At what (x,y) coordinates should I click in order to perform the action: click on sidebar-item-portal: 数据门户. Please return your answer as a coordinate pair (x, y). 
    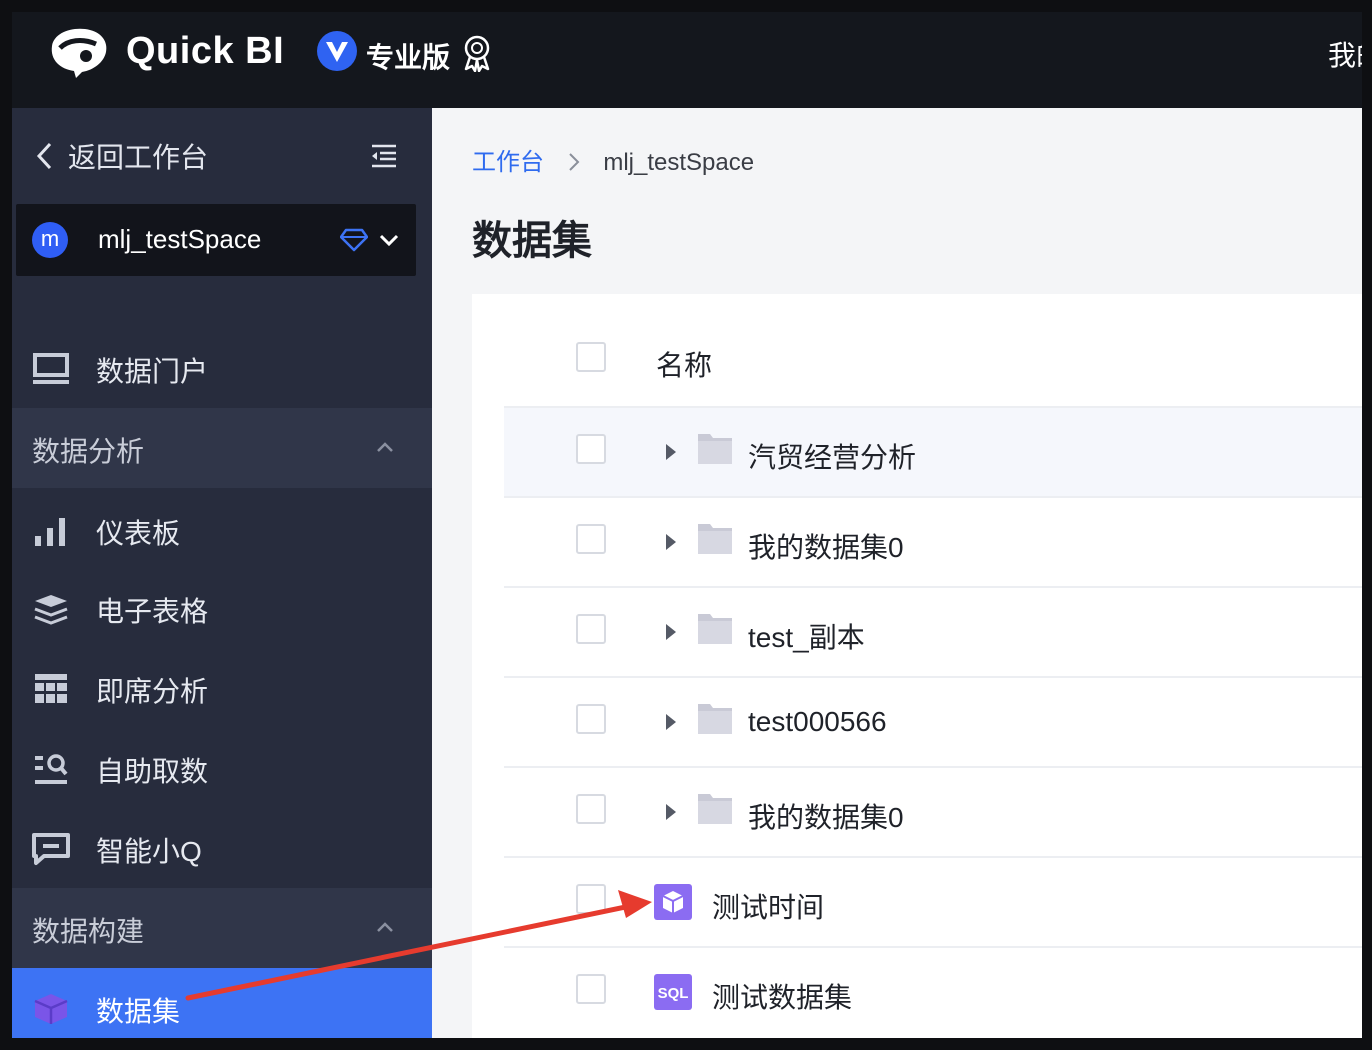
    Looking at the image, I should click on (222, 368).